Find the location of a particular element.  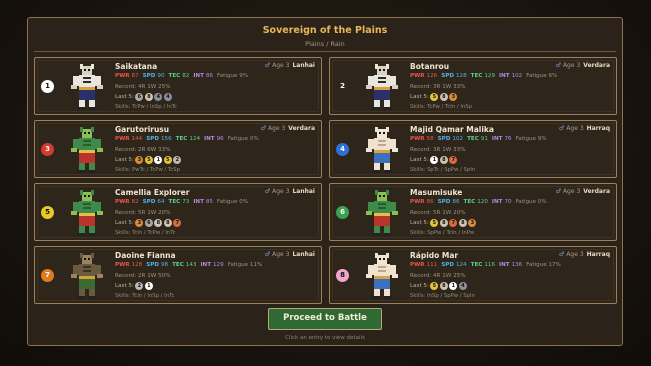

fighter-meta: ♂ Age 3 Harraq is located at coordinates (584, 128).